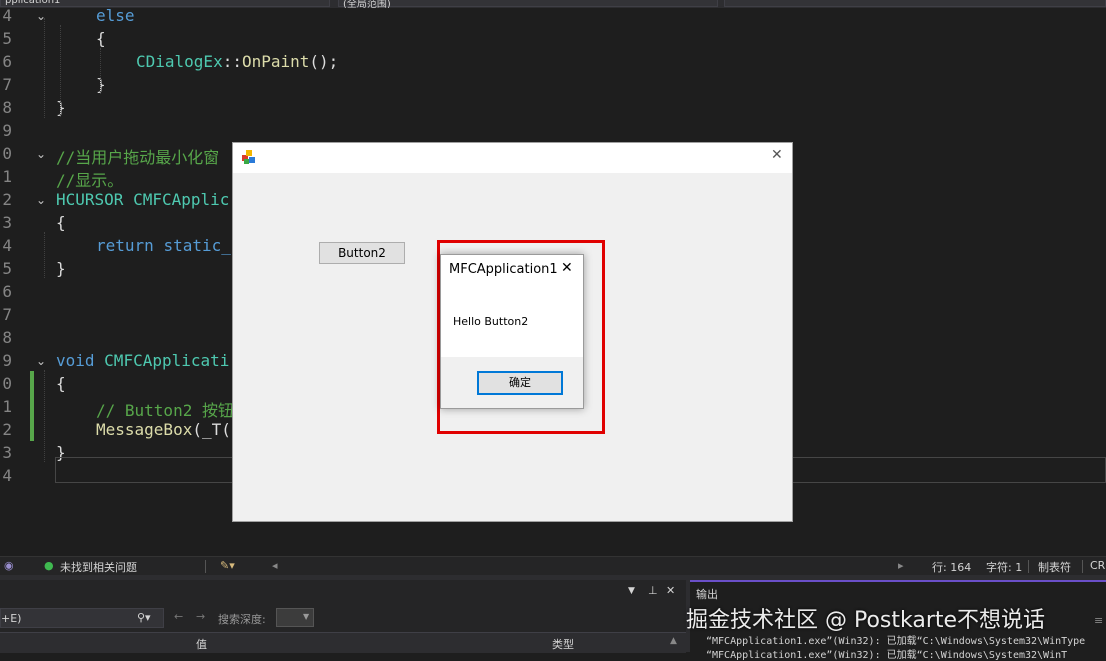 The image size is (1106, 661). What do you see at coordinates (125, 245) in the screenshot?
I see `code-token: return` at bounding box center [125, 245].